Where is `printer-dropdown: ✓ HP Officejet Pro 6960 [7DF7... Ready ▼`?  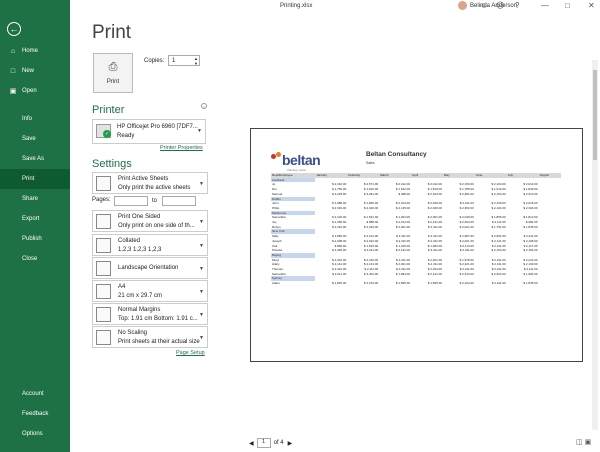 printer-dropdown: ✓ HP Officejet Pro 6960 [7DF7... Ready ▼ is located at coordinates (149, 131).